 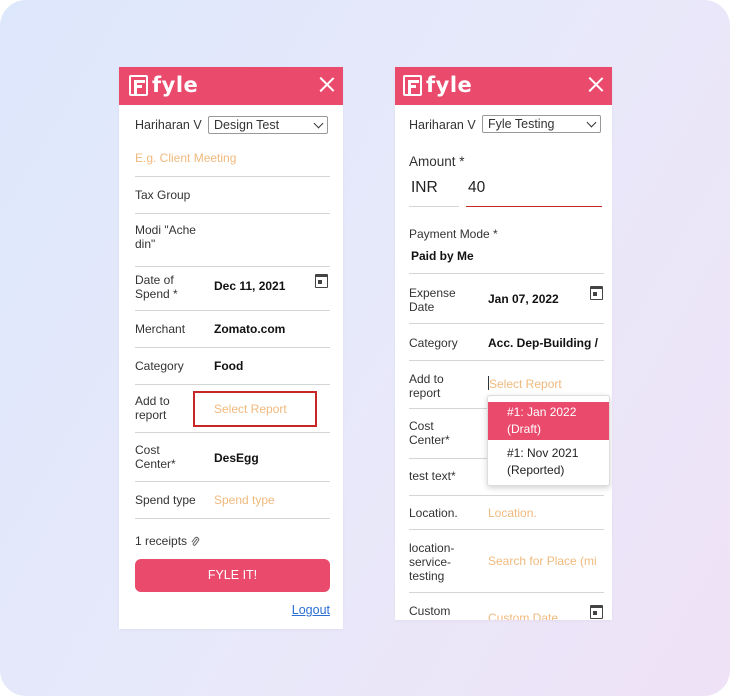 What do you see at coordinates (186, 158) in the screenshot?
I see `purpose-placeholder: E.g. Client Meeting` at bounding box center [186, 158].